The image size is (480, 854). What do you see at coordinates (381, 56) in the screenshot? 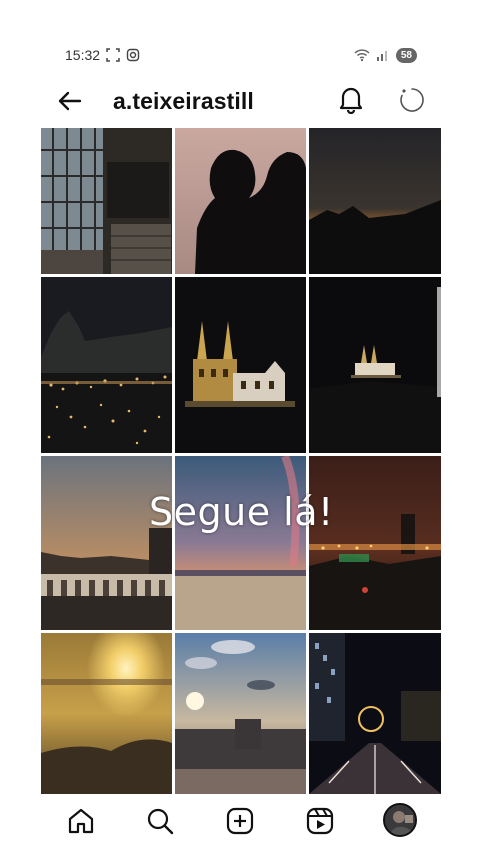
I see `signal-icon` at bounding box center [381, 56].